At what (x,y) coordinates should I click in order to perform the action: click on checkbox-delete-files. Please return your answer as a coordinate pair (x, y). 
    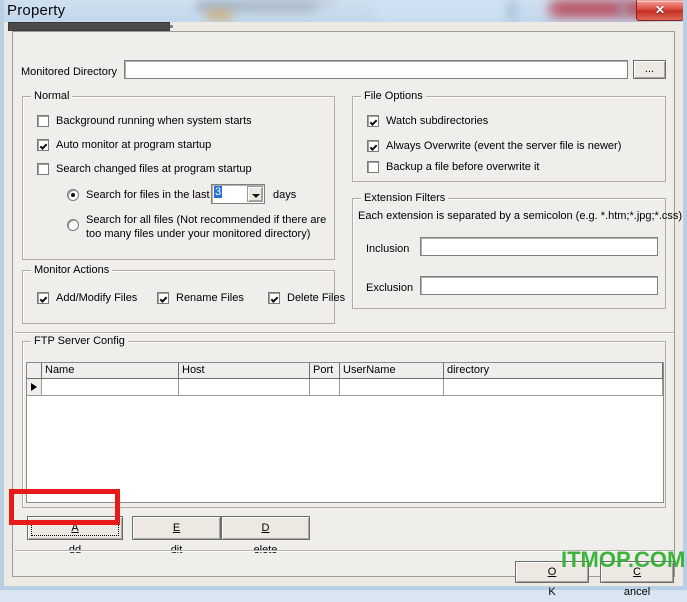
    Looking at the image, I should click on (274, 298).